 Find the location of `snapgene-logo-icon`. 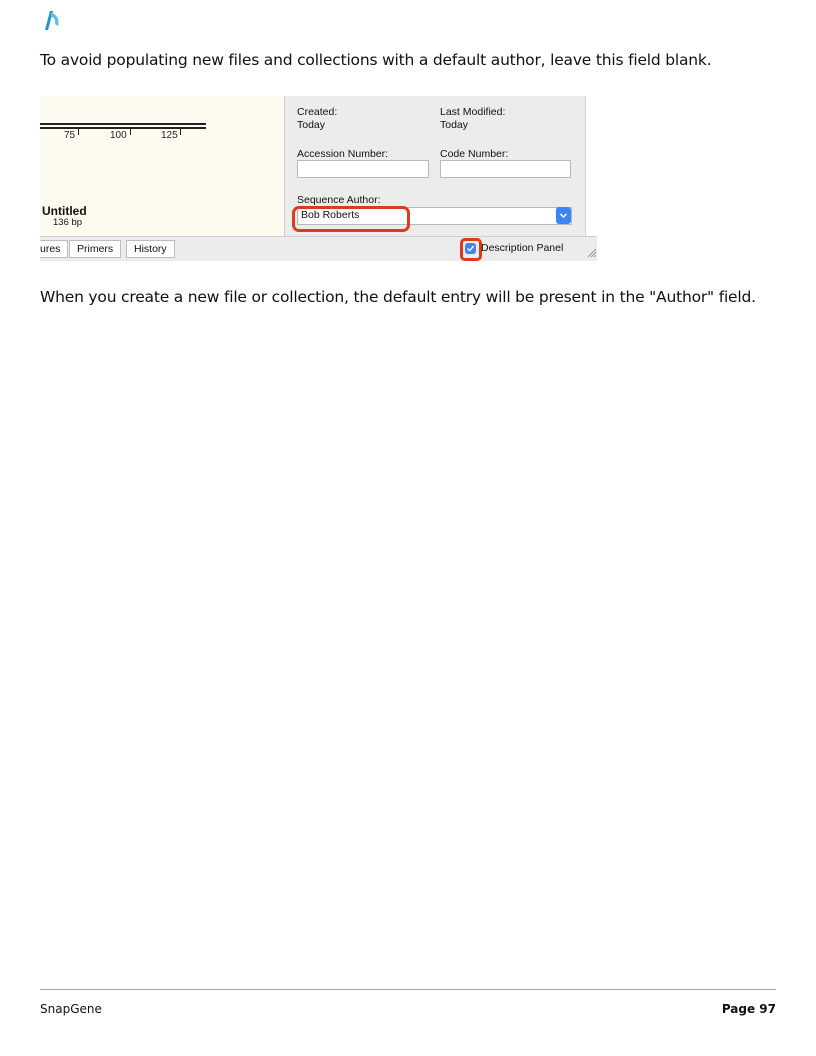

snapgene-logo-icon is located at coordinates (52, 20).